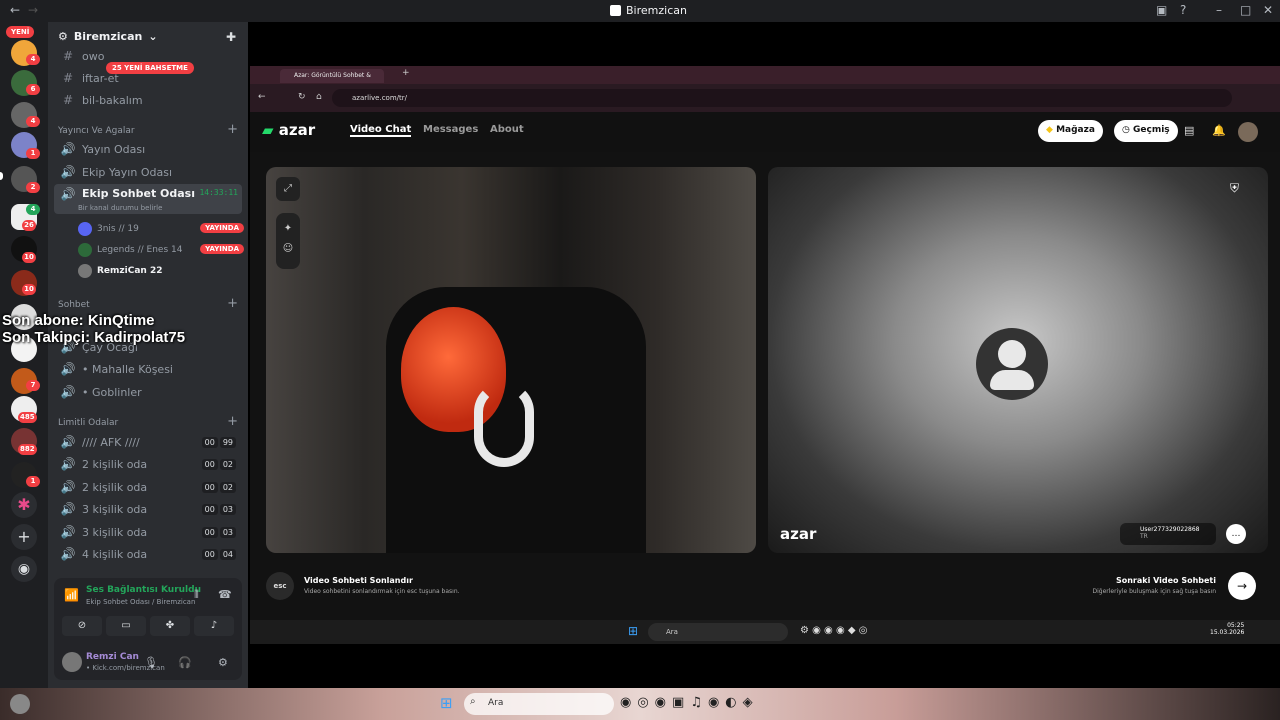 This screenshot has width=1280, height=720. Describe the element at coordinates (218, 509) in the screenshot. I see `user-limit: 00 03` at that location.